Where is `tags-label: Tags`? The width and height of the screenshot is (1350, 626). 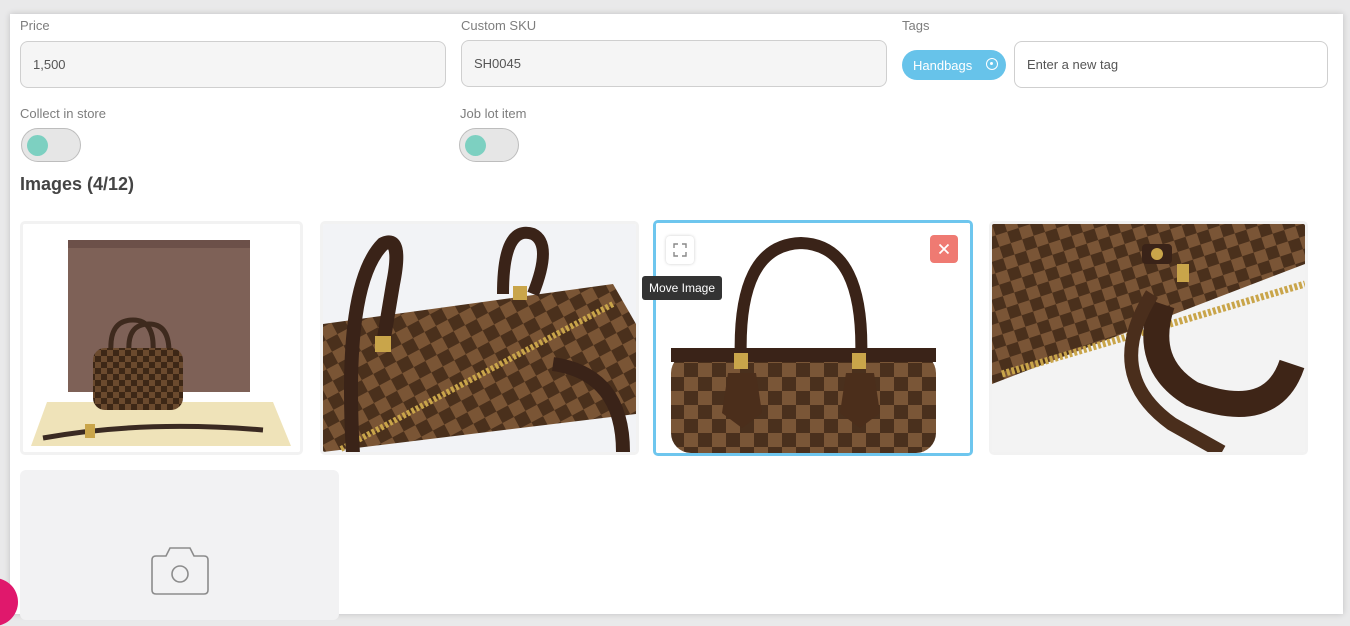
tags-label: Tags is located at coordinates (916, 25).